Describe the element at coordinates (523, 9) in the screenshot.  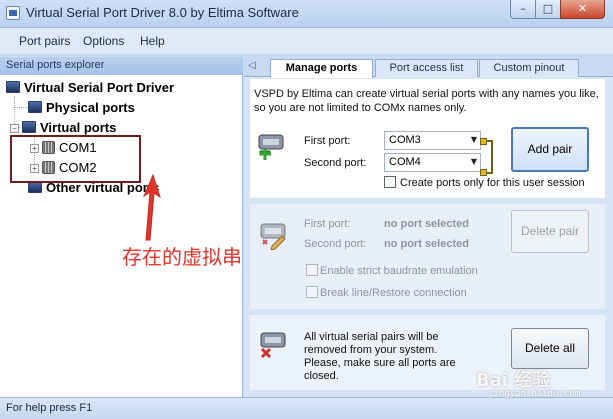
I see `minimize-button: –` at that location.